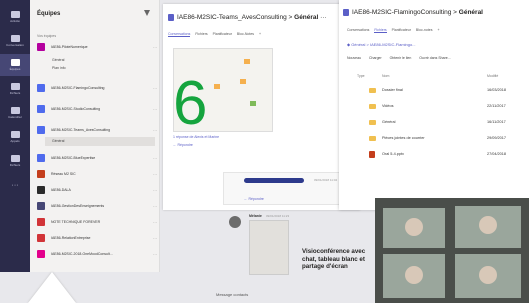  Describe the element at coordinates (59, 68) in the screenshot. I see `channel-plan-info: Plan info` at that location.